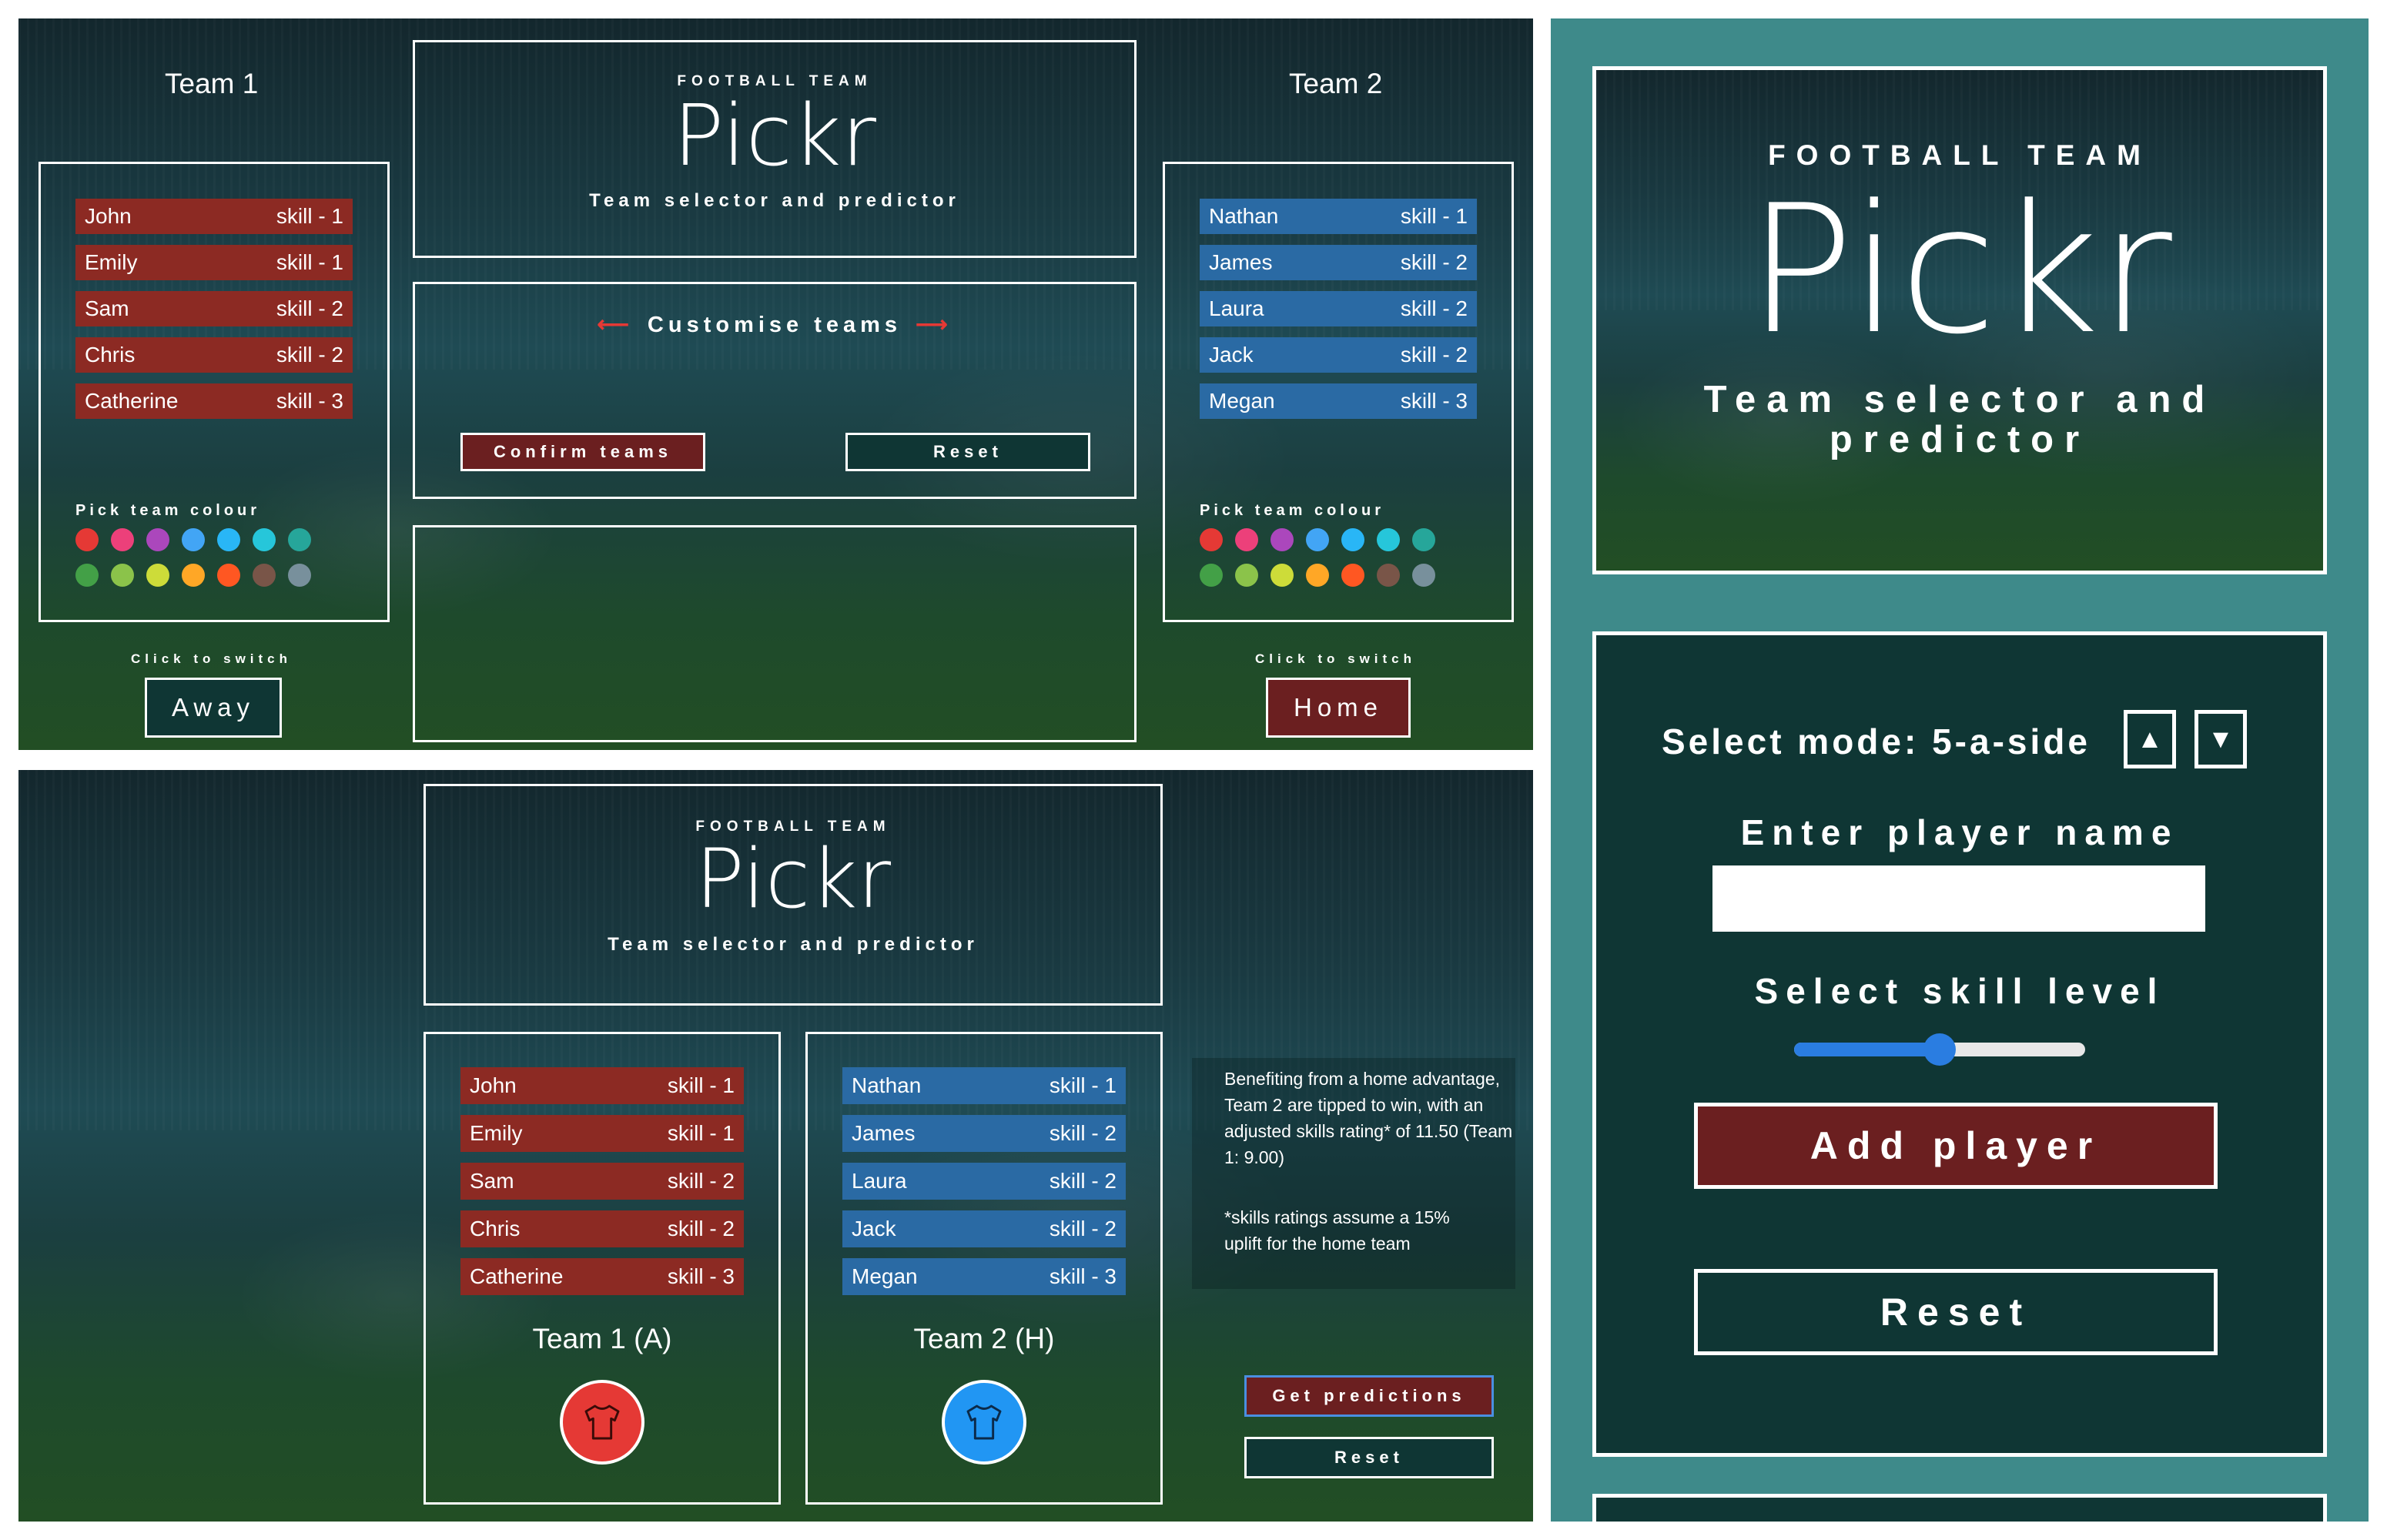 This screenshot has width=2387, height=1540. Describe the element at coordinates (967, 452) in the screenshot. I see `reset-button: Reset` at that location.